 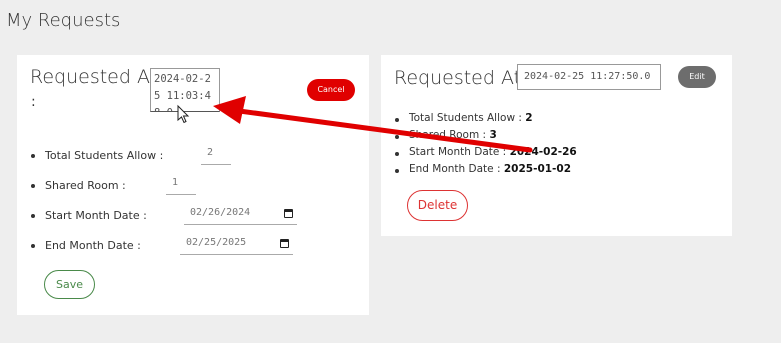 I want to click on start-month-date-label: Start Month Date :, so click(x=96, y=215).